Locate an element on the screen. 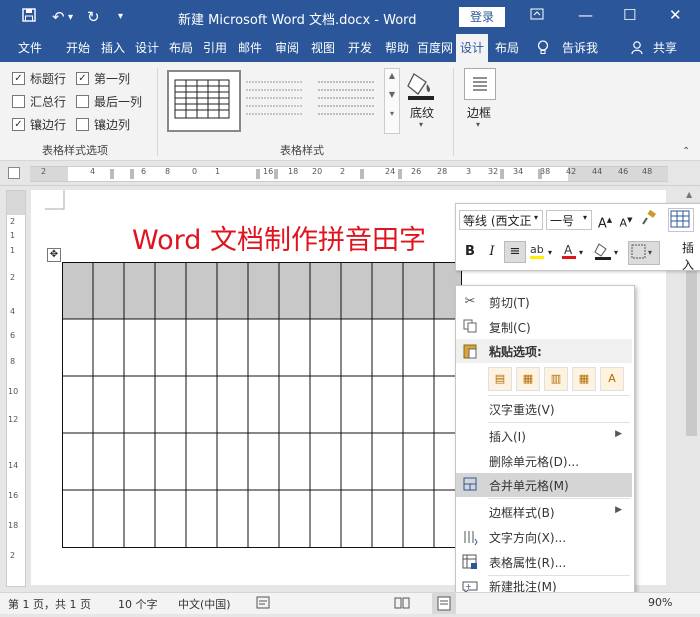 The height and width of the screenshot is (617, 700). font-name-box: 等线 (西文正 is located at coordinates (501, 220).